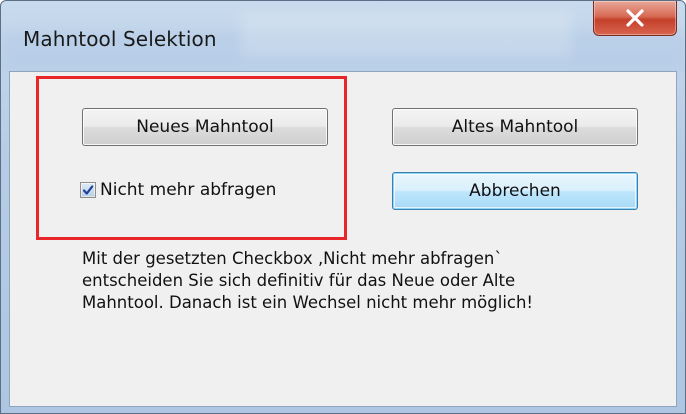 The height and width of the screenshot is (414, 686). Describe the element at coordinates (120, 39) in the screenshot. I see `window-title: Mahntool Selektion` at that location.